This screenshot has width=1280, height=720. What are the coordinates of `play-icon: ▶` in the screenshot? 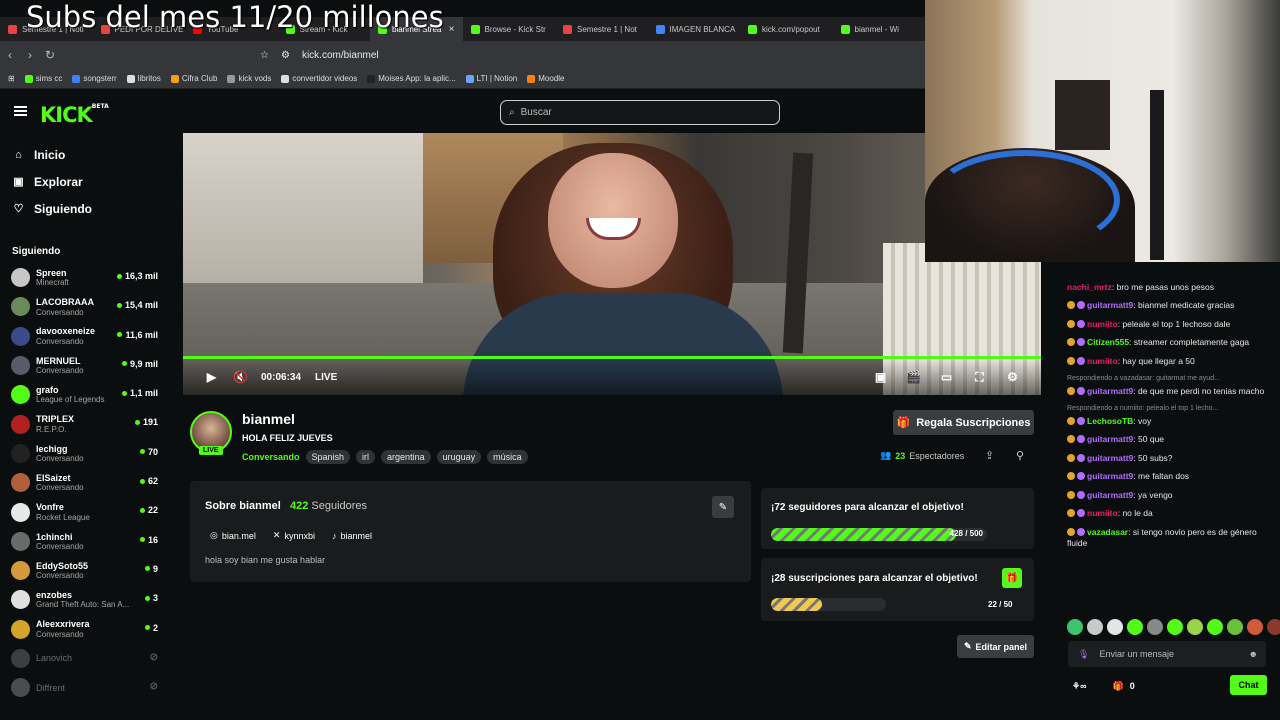 It's located at (211, 377).